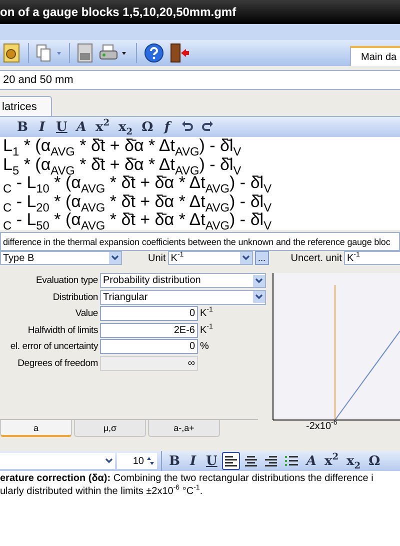 The image size is (400, 546). I want to click on note-text: erature correction (δα): Combining the two rectangular distributions the difference i ularly distributed within the limits ±2x10$^{-6}$ °C$^{-1}$., so click(200, 508).